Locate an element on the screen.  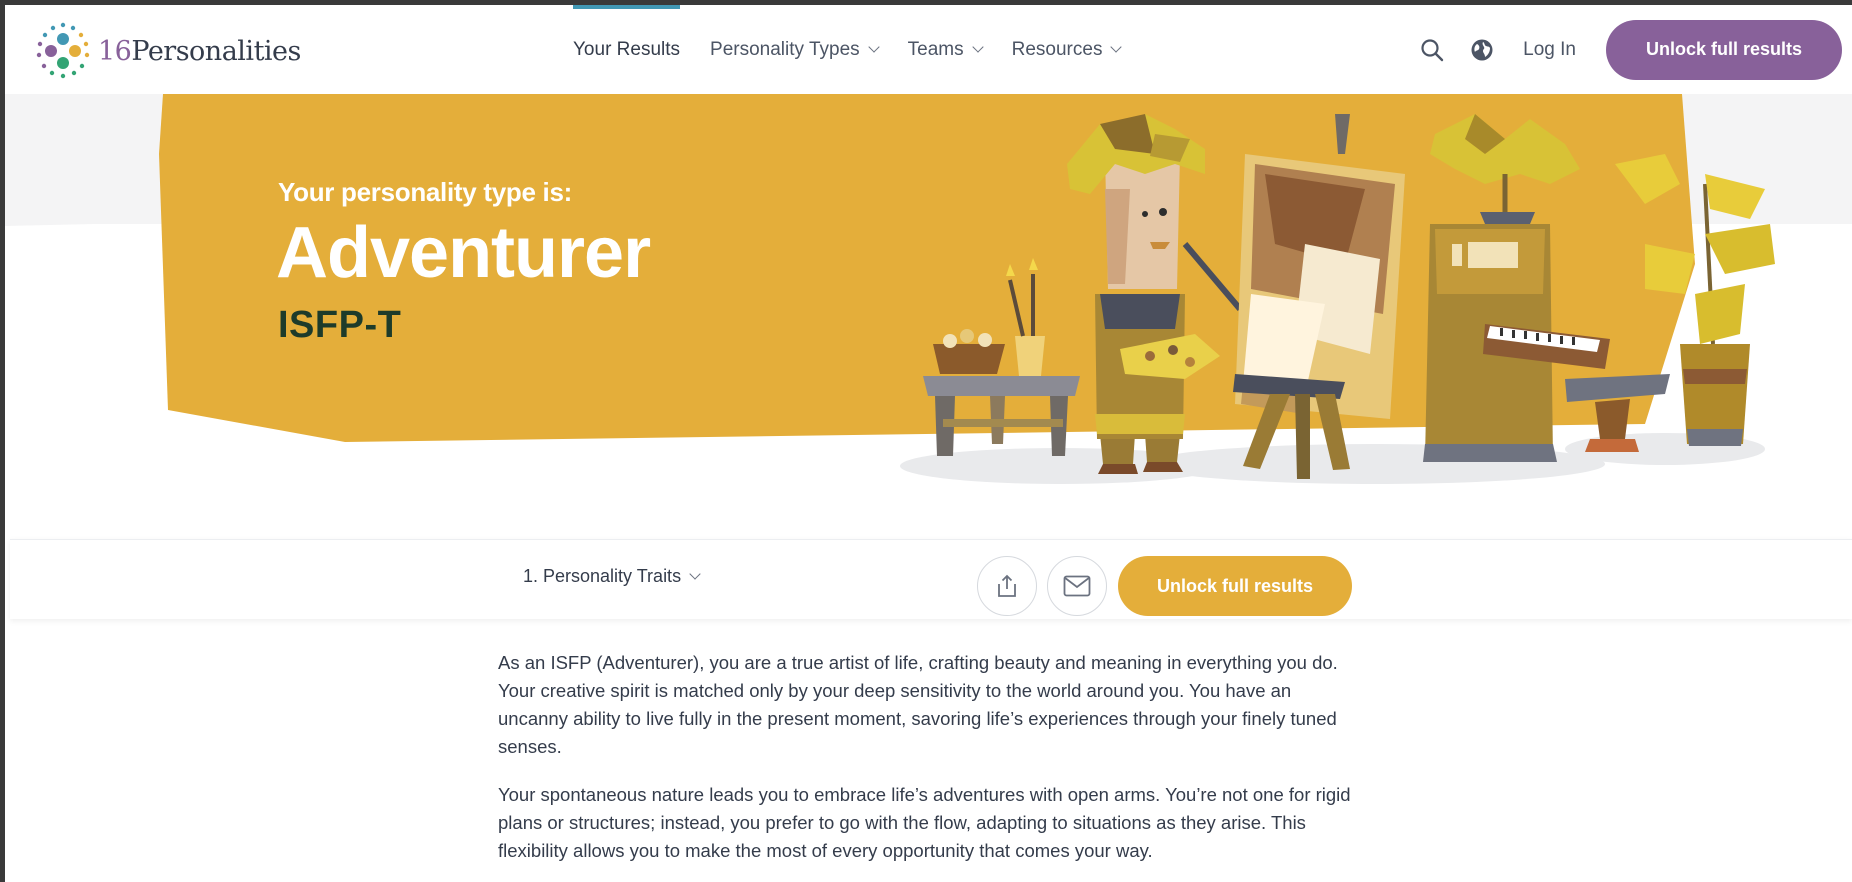
logo-wordmark: 16Personalities is located at coordinates (199, 51).